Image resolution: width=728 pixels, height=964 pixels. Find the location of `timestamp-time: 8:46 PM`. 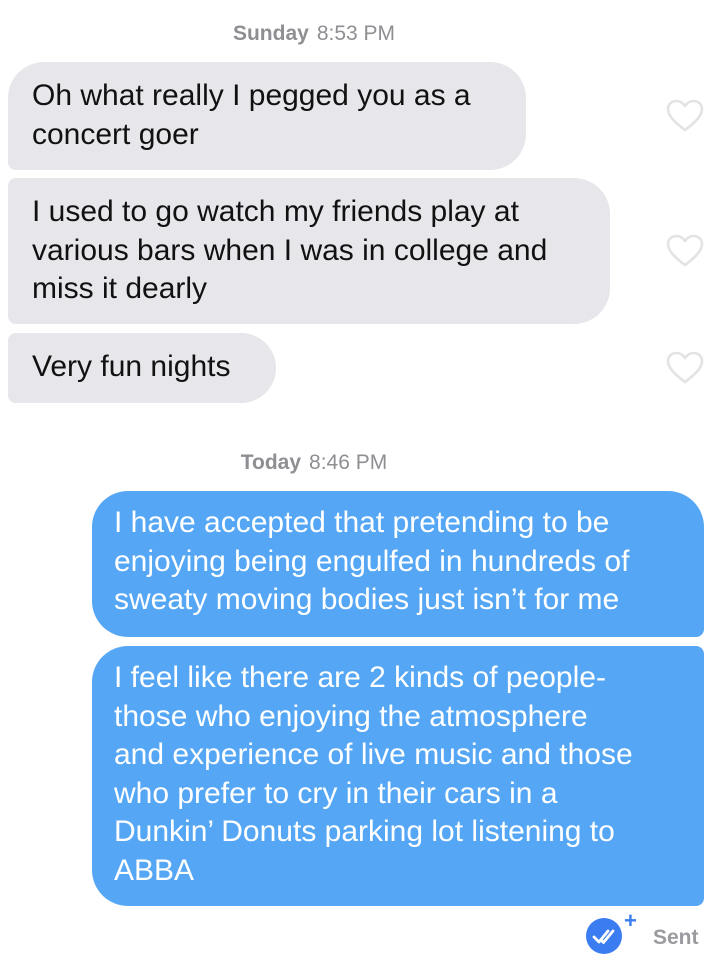

timestamp-time: 8:46 PM is located at coordinates (348, 462).